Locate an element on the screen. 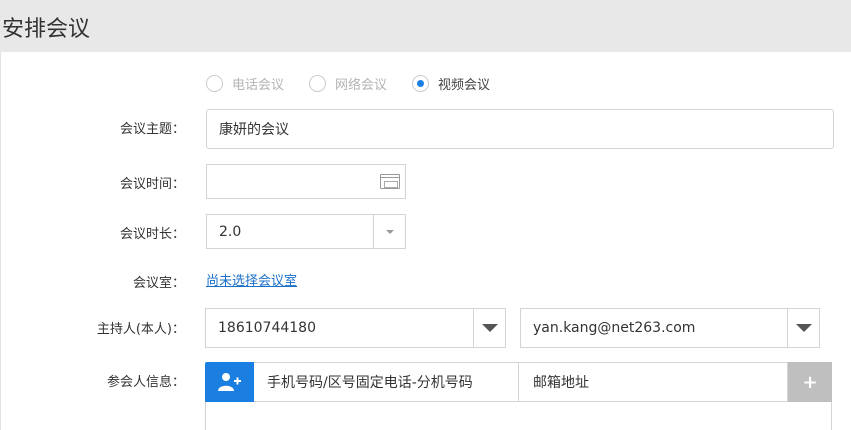 The height and width of the screenshot is (430, 851). host-label: 主持人(本人)： is located at coordinates (140, 329).